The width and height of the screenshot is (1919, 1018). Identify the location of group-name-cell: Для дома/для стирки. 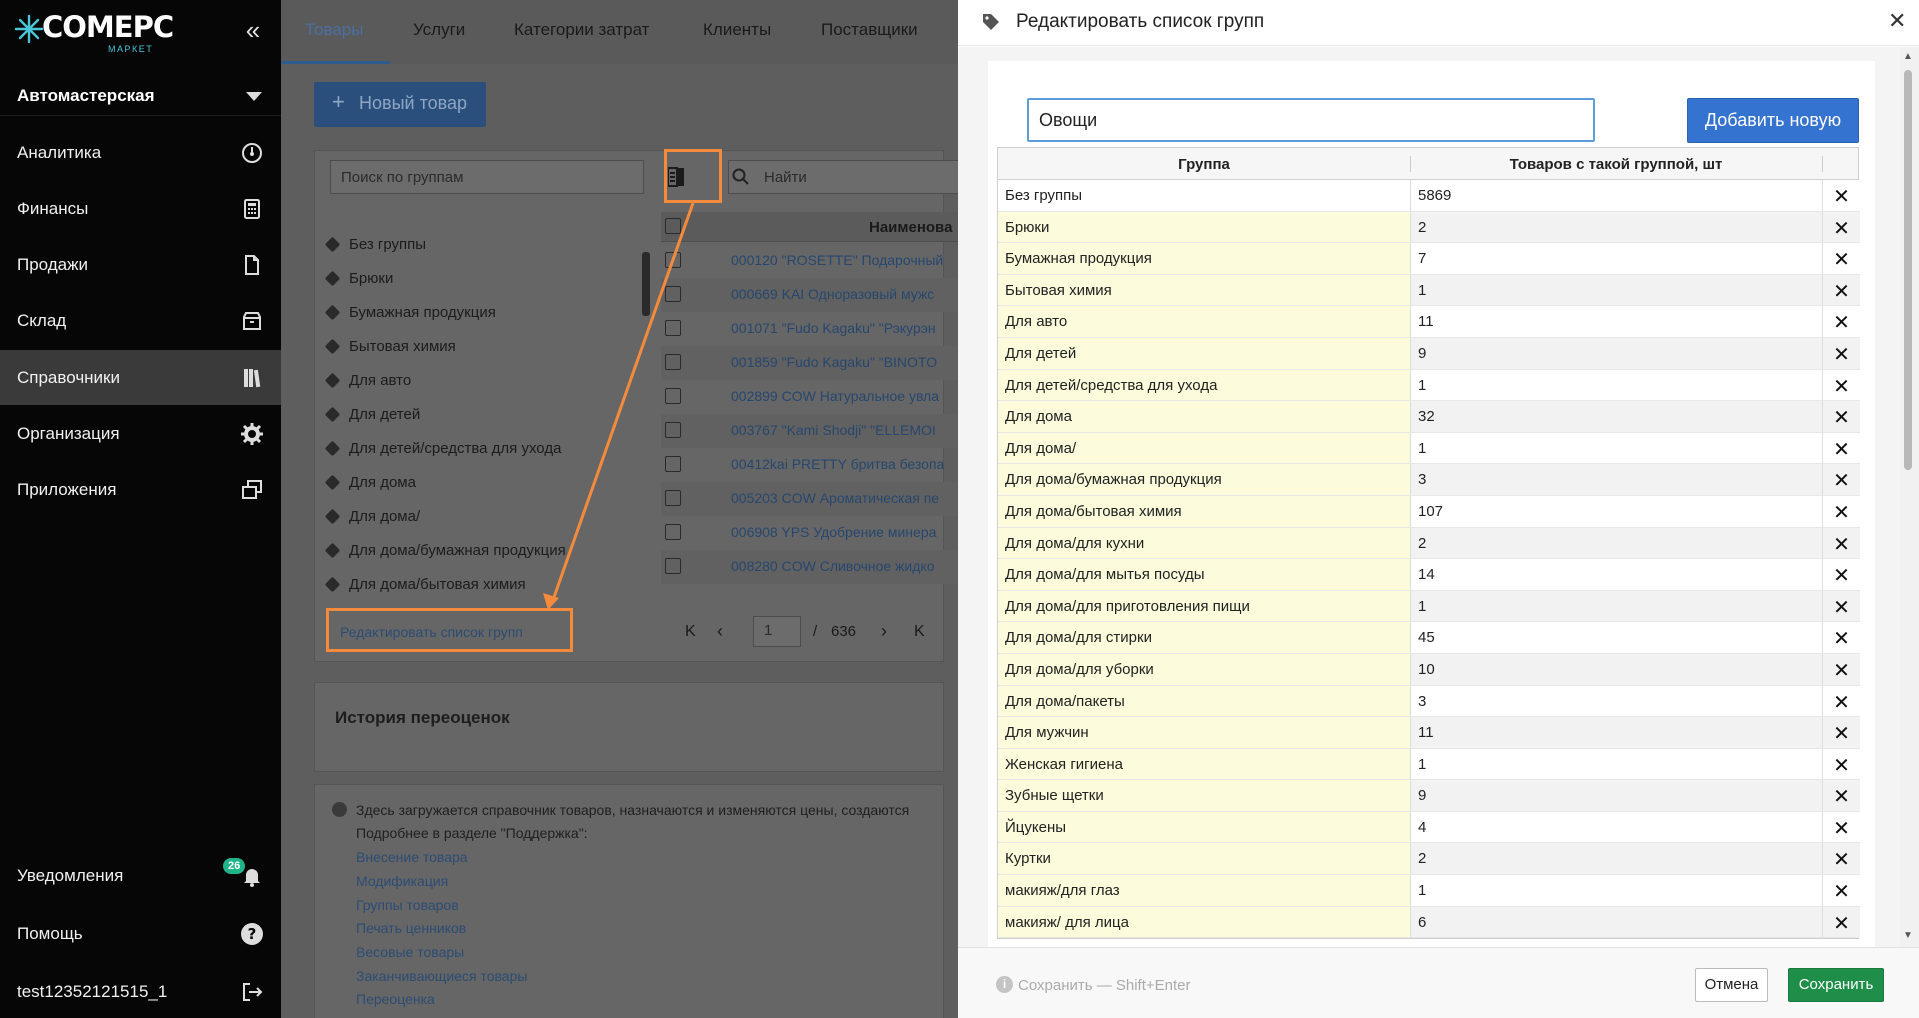
(1204, 638).